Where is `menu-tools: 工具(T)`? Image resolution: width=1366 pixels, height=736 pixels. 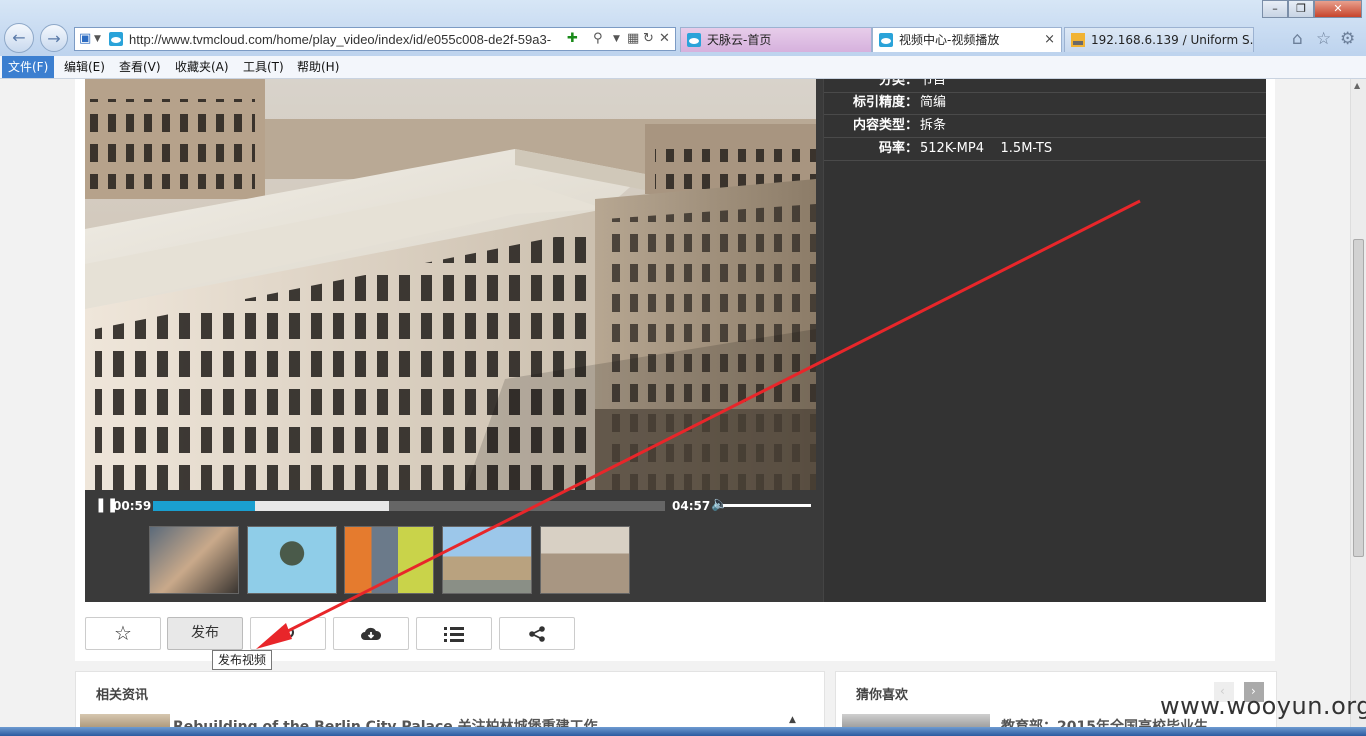 menu-tools: 工具(T) is located at coordinates (263, 67).